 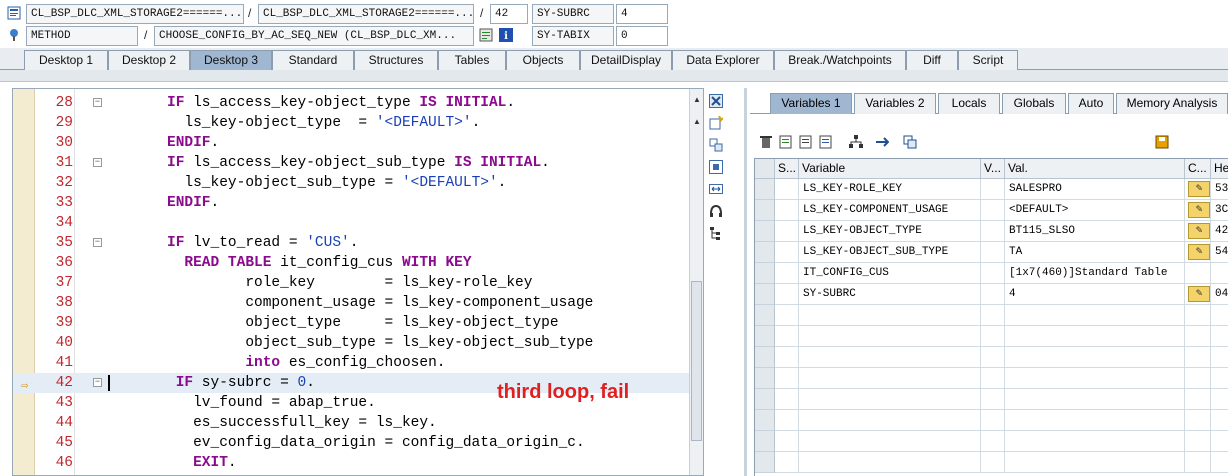 I want to click on variable-name-cell: SY-SUBRC, so click(x=890, y=294).